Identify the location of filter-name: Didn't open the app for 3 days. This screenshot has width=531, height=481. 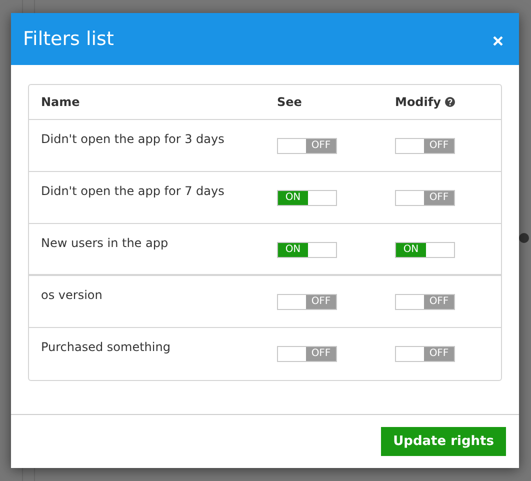
(133, 139).